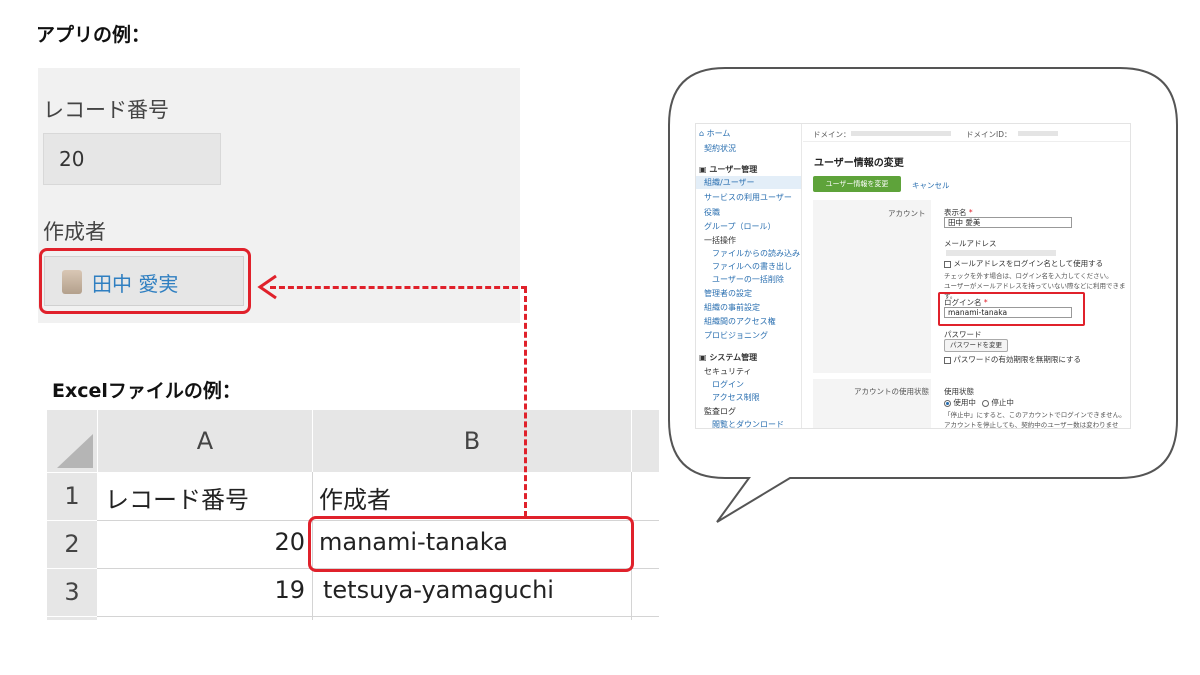  I want to click on sidebar-item-access-limit: アクセス制限, so click(736, 397).